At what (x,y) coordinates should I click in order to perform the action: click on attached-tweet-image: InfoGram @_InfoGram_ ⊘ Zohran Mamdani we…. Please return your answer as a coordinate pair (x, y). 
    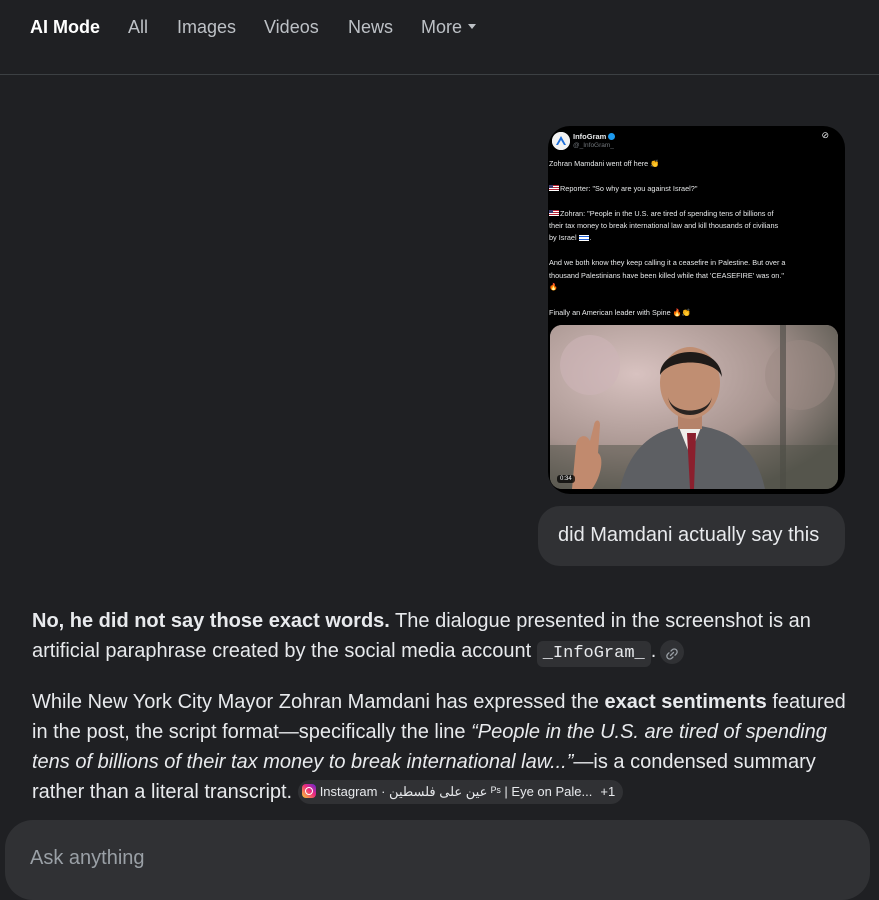
    Looking at the image, I should click on (696, 310).